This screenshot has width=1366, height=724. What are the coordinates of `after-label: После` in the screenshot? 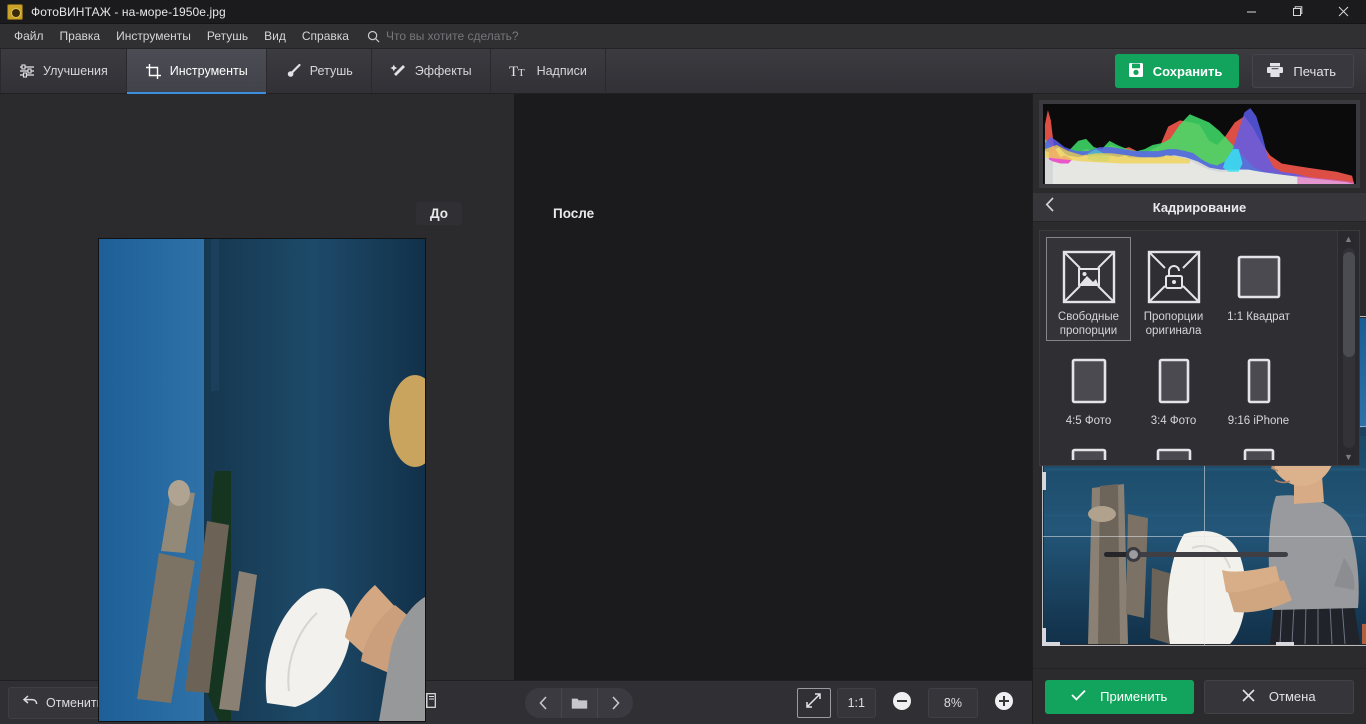 It's located at (574, 213).